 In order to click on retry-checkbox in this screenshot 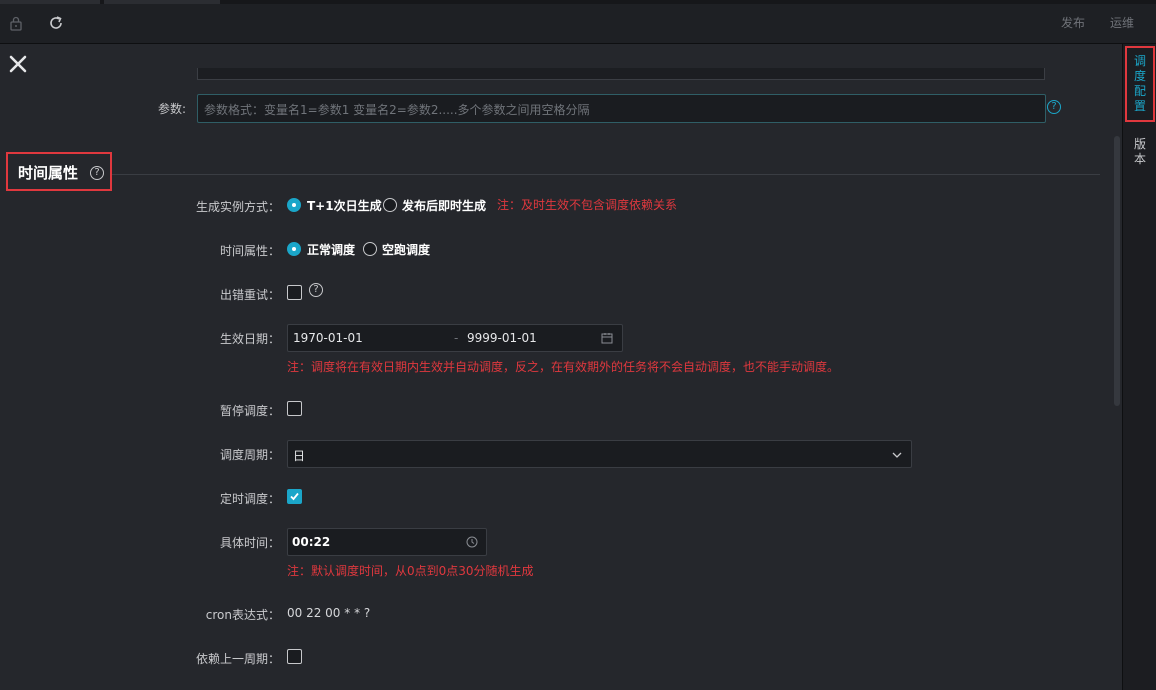, I will do `click(294, 292)`.